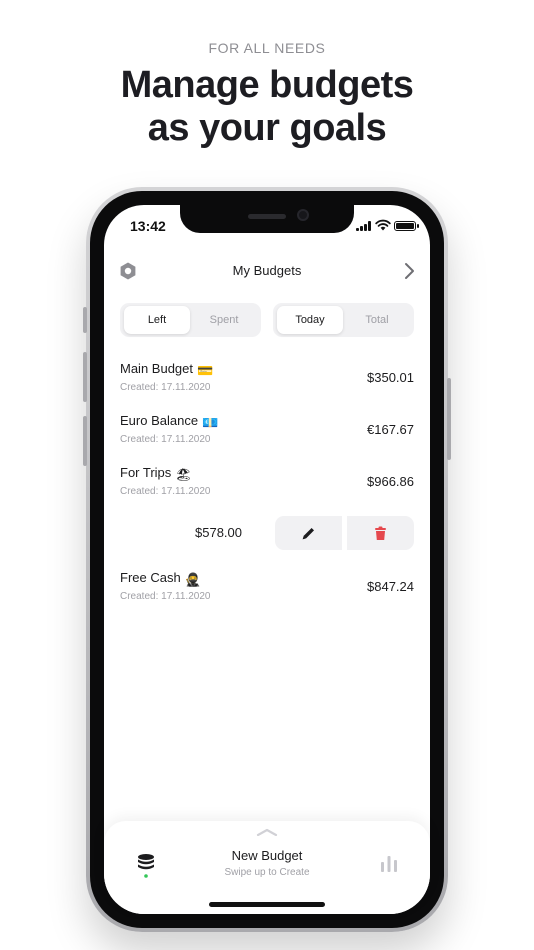 This screenshot has height=950, width=534. I want to click on page-title: My Budgets, so click(267, 270).